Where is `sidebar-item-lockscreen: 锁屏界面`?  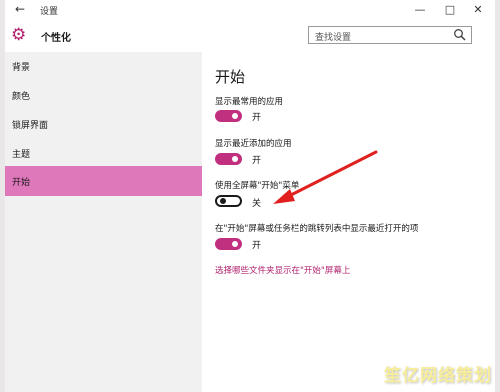
sidebar-item-lockscreen: 锁屏界面 is located at coordinates (103, 124).